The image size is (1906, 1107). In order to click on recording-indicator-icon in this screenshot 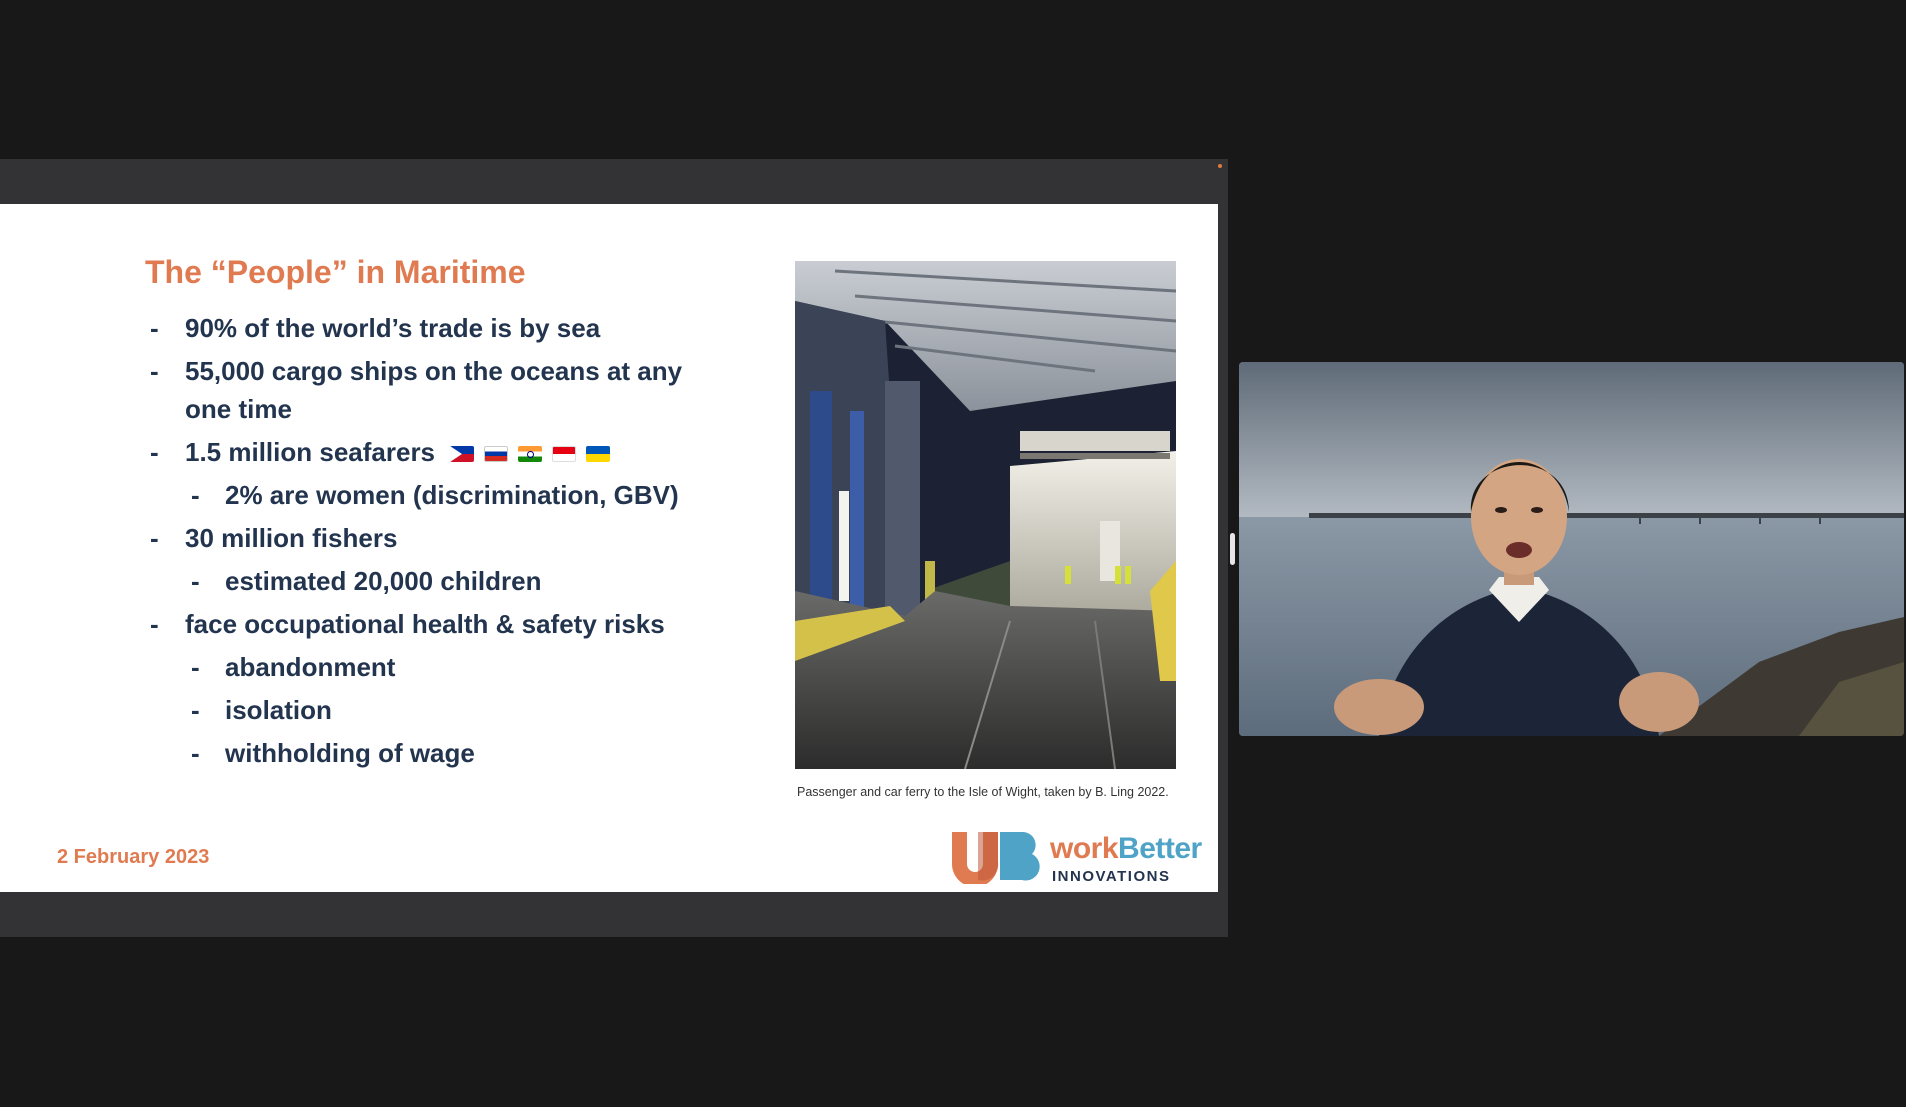, I will do `click(1220, 166)`.